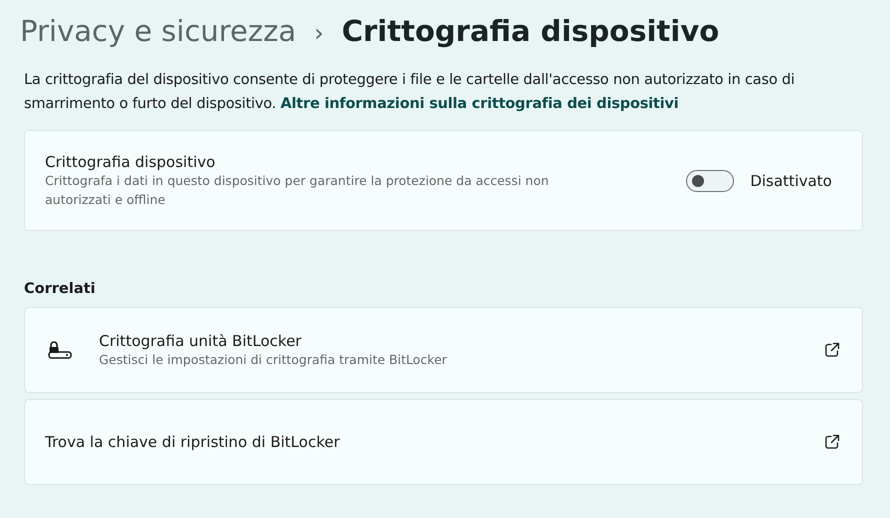  Describe the element at coordinates (791, 181) in the screenshot. I see `toggle-state-label: Disattivato` at that location.